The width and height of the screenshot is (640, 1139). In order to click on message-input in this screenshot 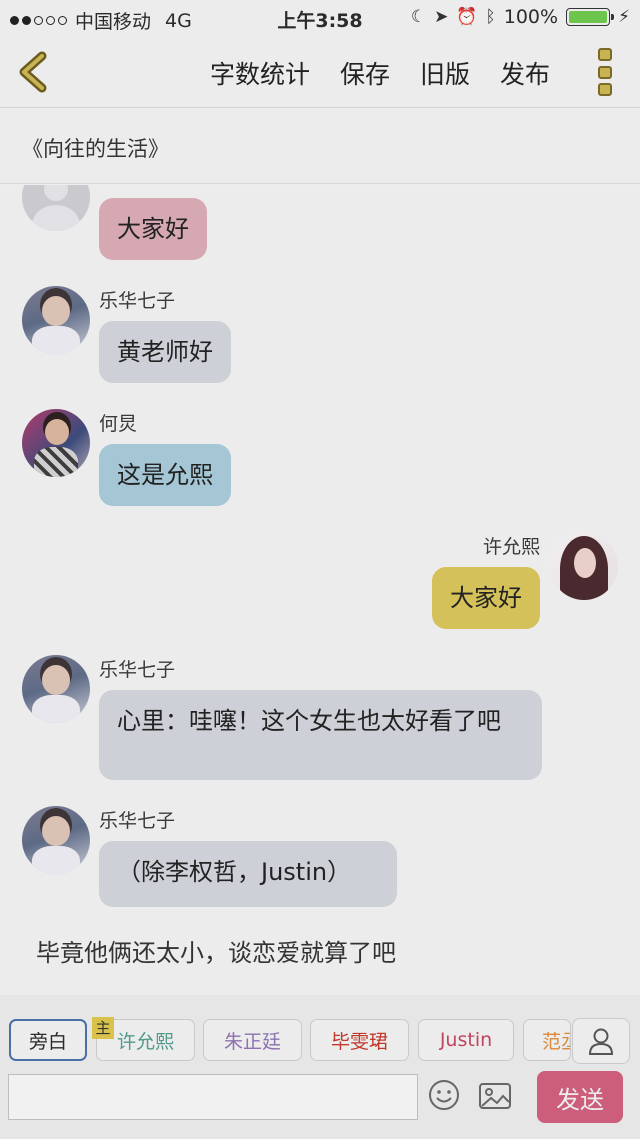, I will do `click(213, 1097)`.